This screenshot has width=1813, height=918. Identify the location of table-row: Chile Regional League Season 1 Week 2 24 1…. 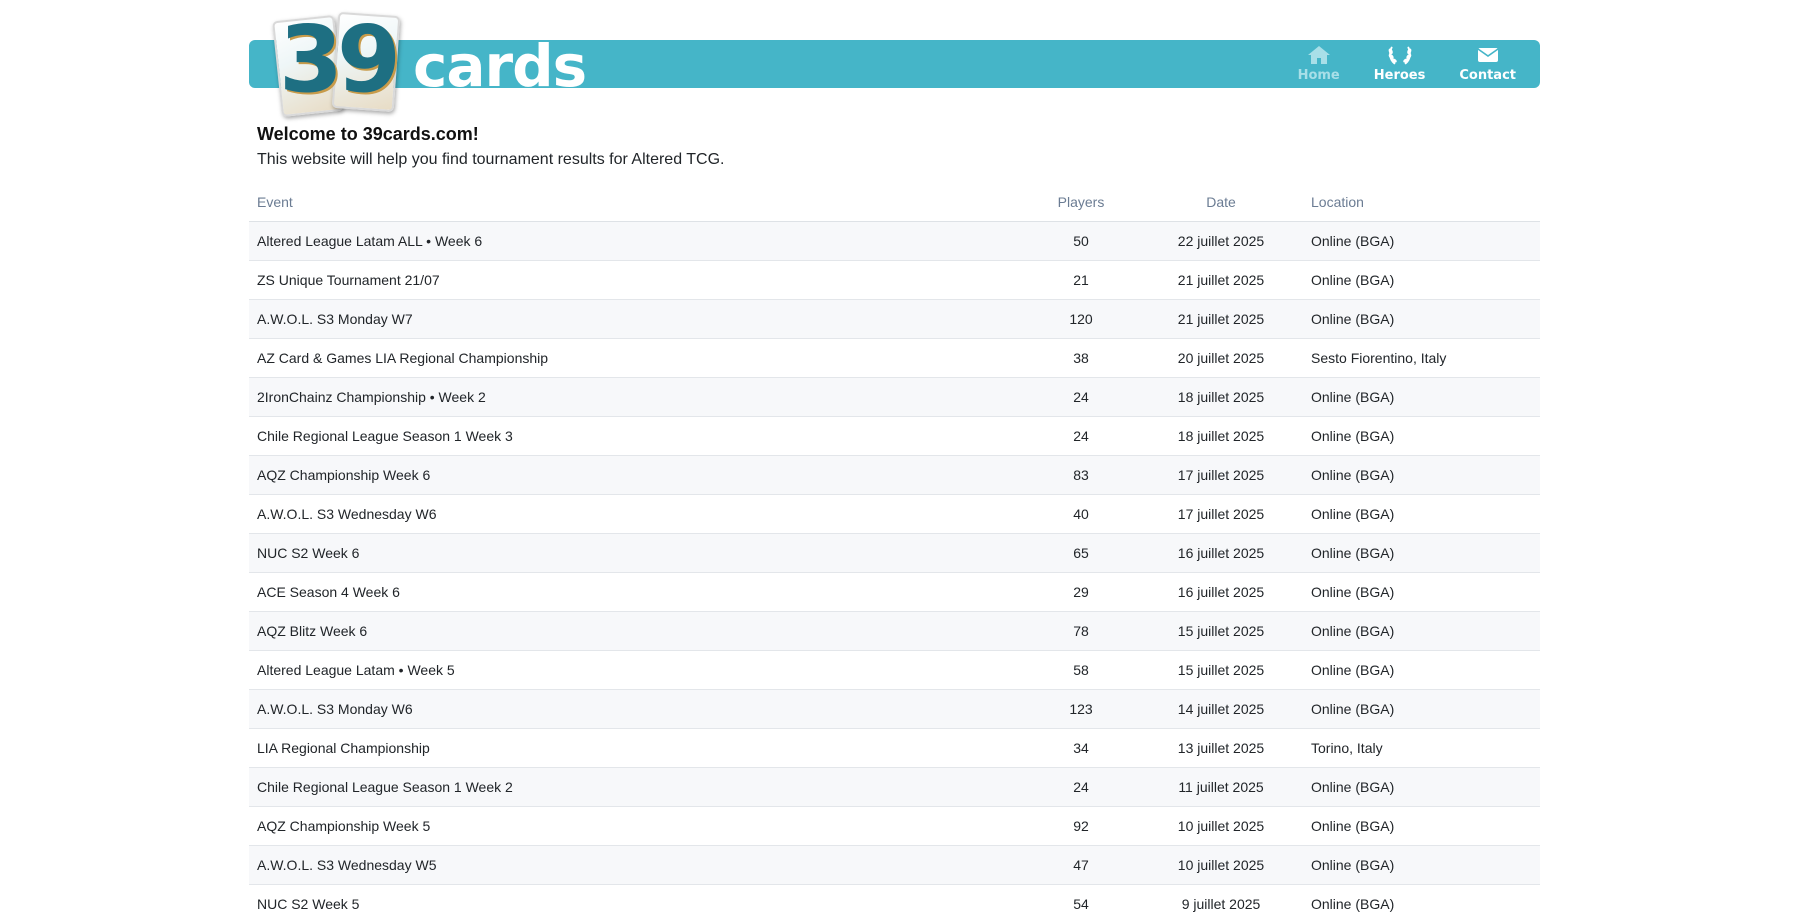
(894, 787).